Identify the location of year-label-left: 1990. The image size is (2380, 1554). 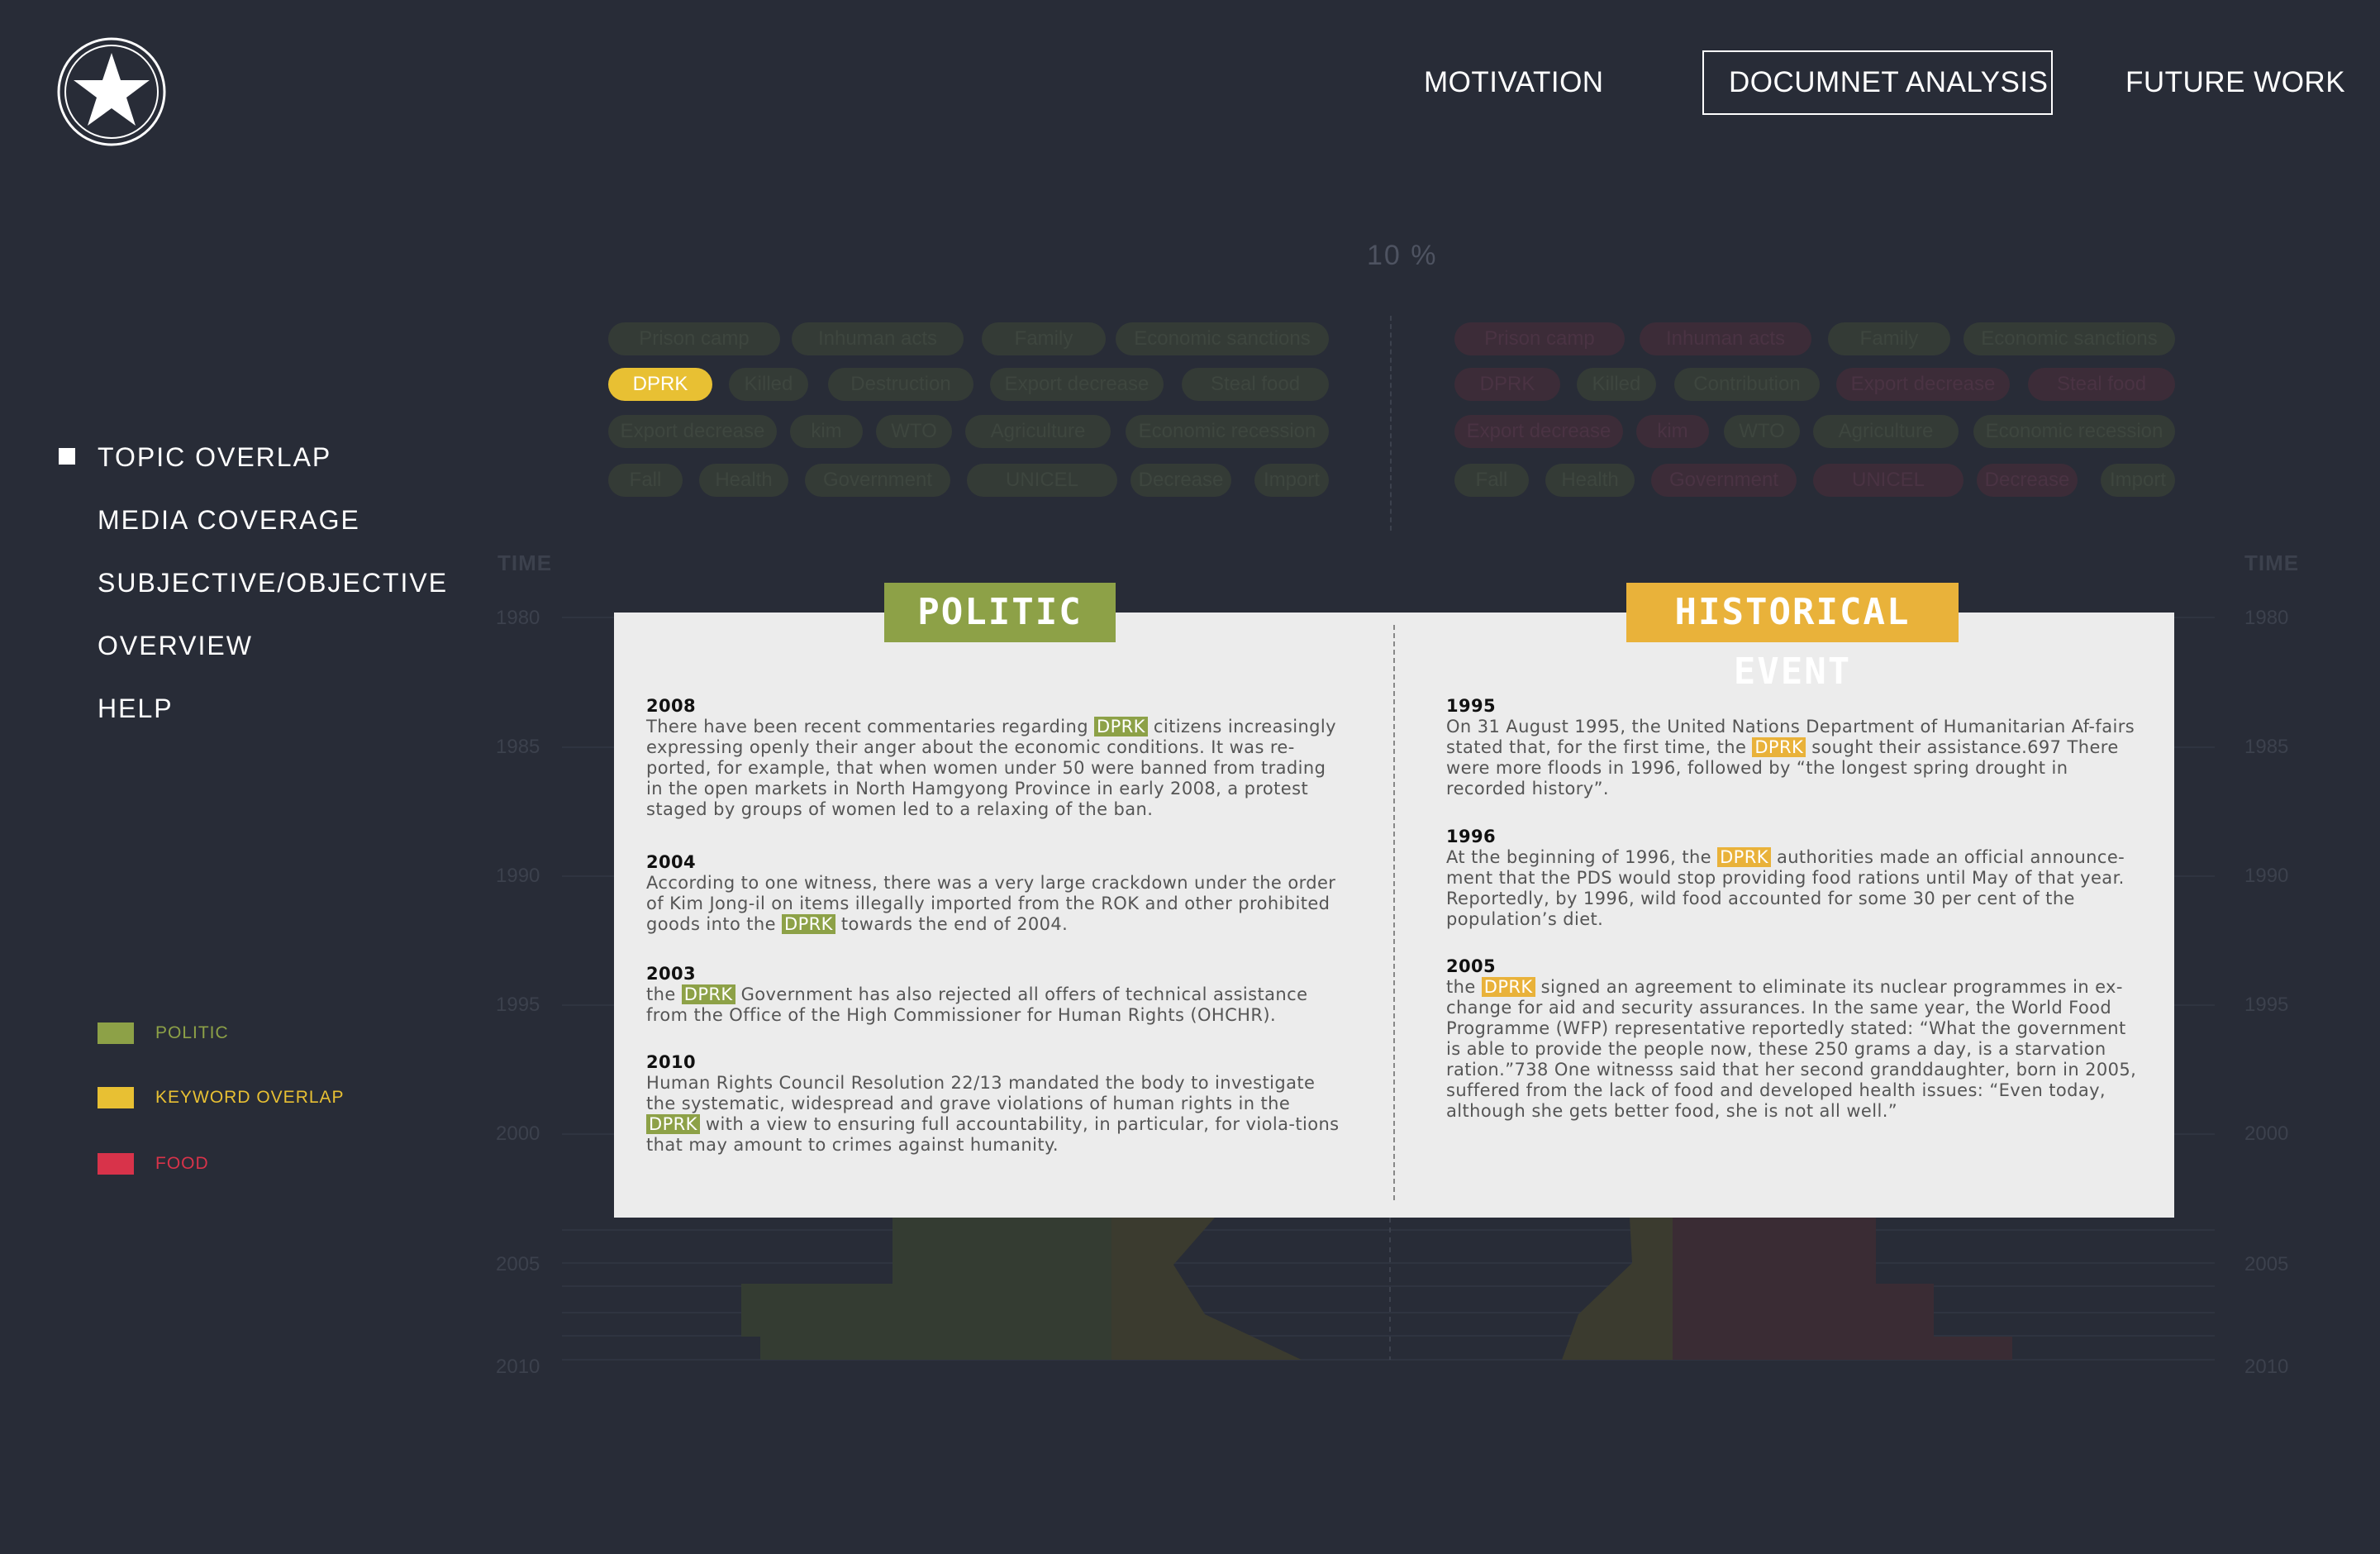
(518, 876).